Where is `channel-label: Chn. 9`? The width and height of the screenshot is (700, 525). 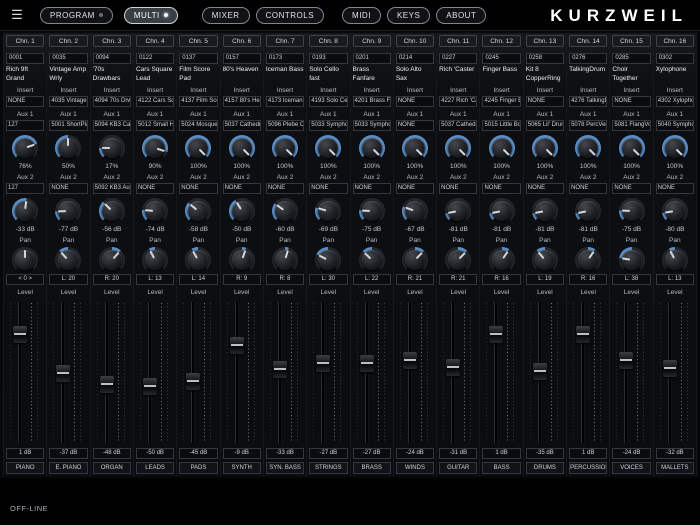
channel-label: Chn. 9 is located at coordinates (371, 41).